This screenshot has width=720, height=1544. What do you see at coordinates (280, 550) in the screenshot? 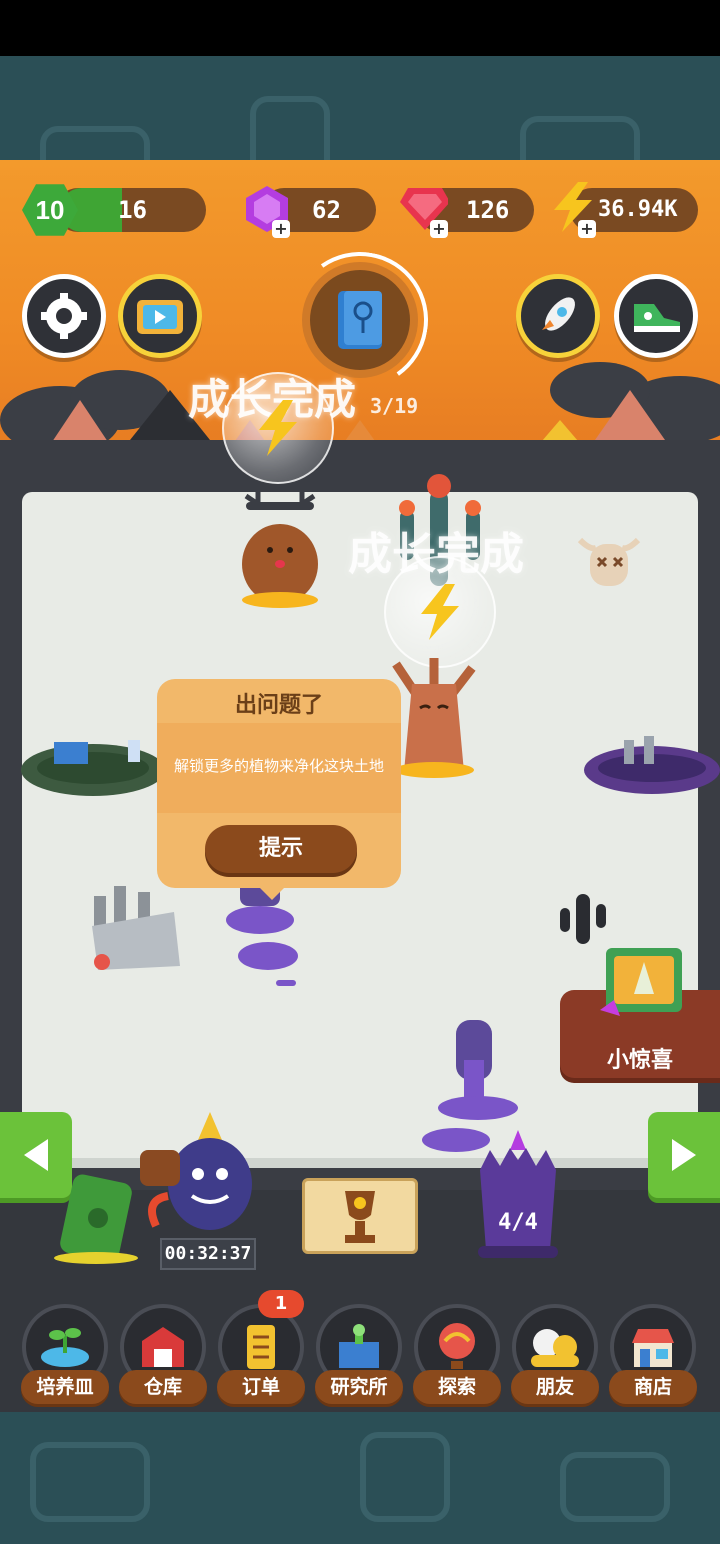
I see `antler-creature` at bounding box center [280, 550].